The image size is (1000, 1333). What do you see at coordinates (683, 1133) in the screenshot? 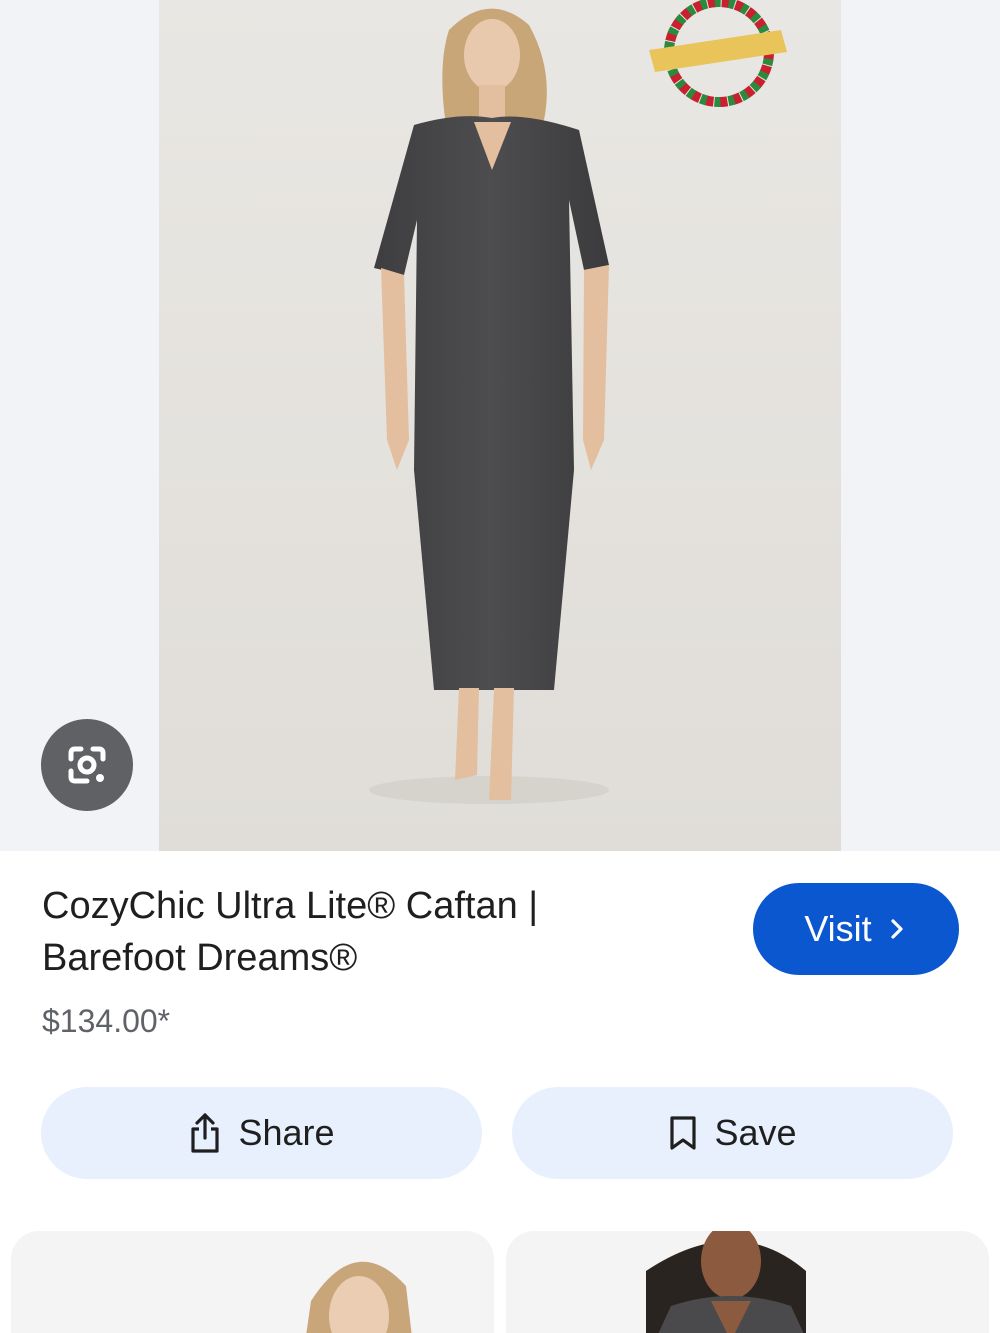
I see `bookmark-icon` at bounding box center [683, 1133].